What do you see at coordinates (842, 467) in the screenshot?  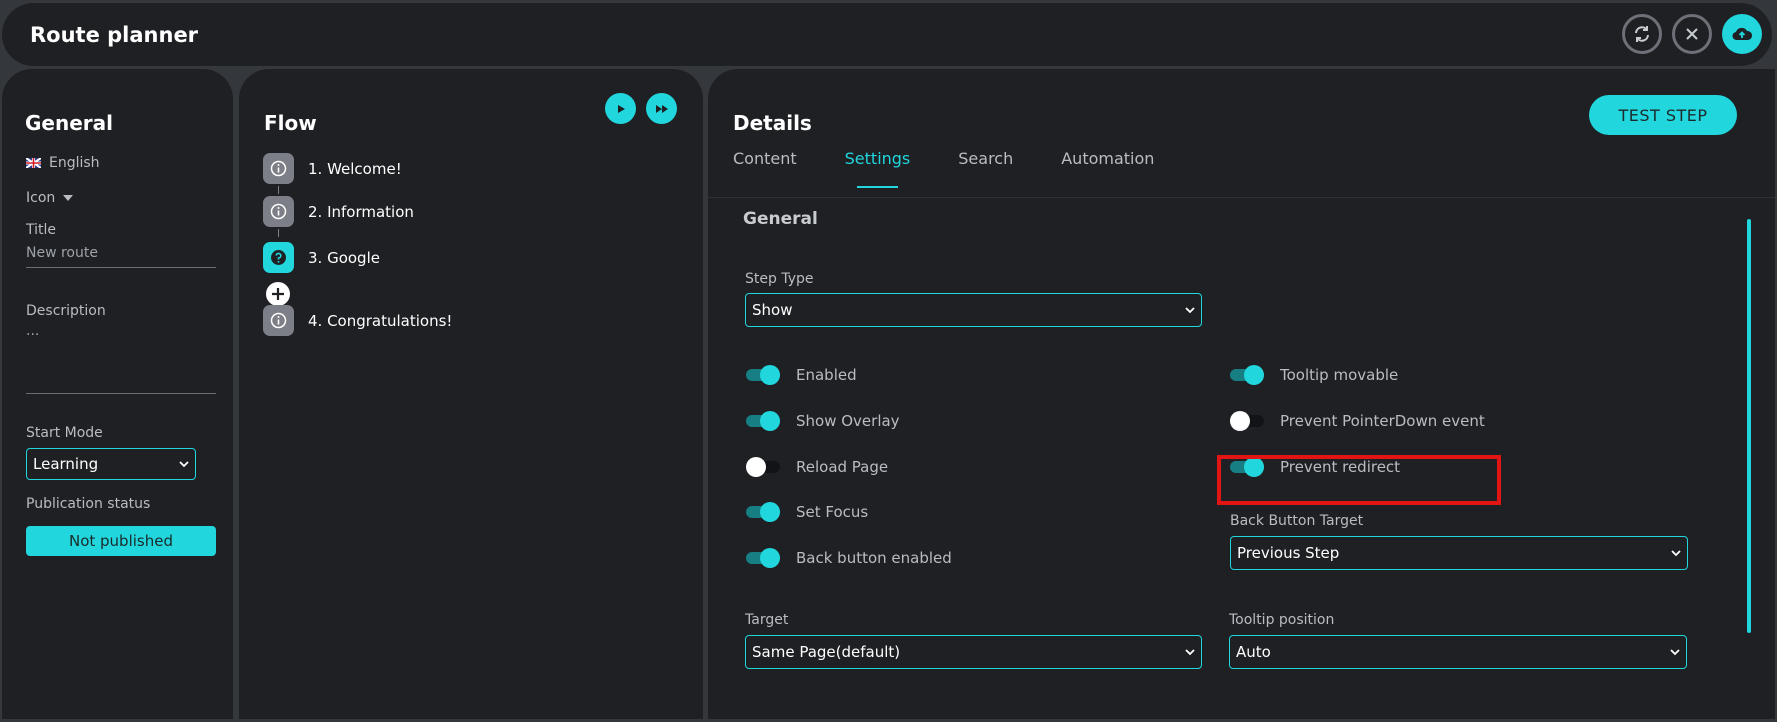 I see `toggle-label: Reload Page` at bounding box center [842, 467].